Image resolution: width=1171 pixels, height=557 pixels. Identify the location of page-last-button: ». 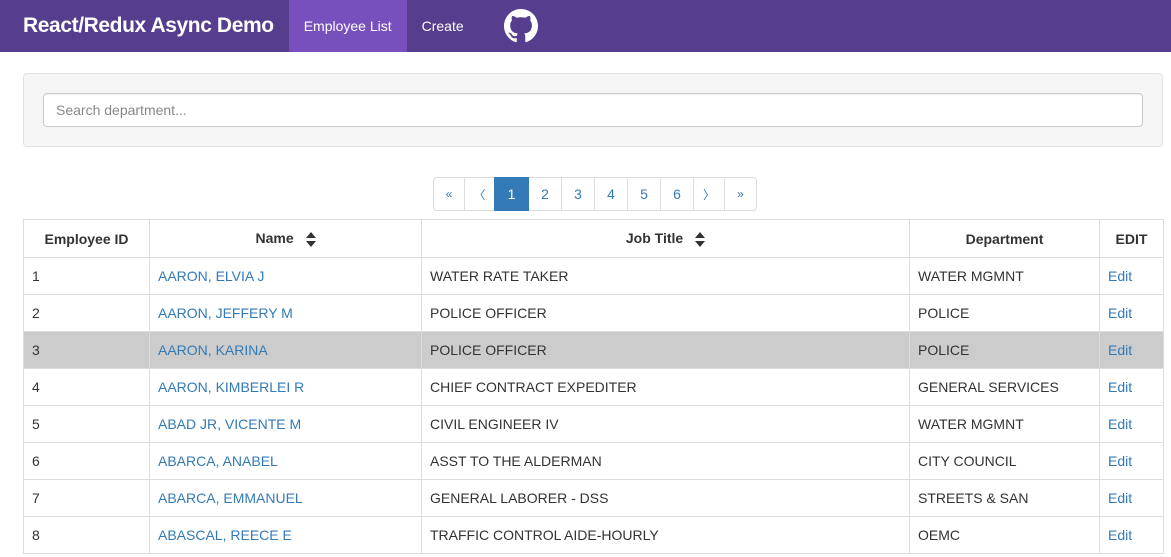
(740, 194).